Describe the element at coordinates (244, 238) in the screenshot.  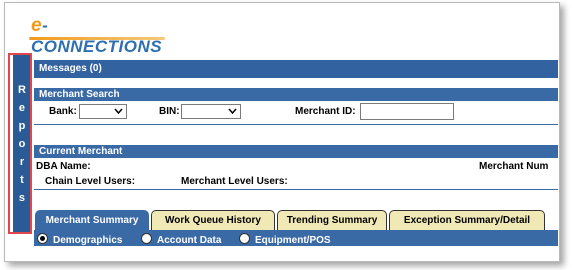
I see `radio-equipment-pos` at that location.